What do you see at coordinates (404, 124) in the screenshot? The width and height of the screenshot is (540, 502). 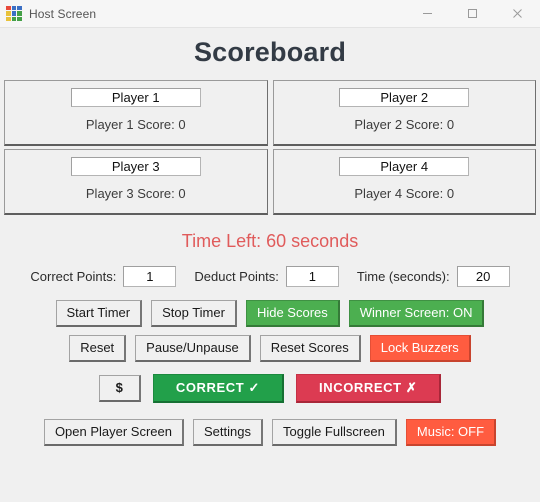 I see `player-2-score-label: Player 2 Score: 0` at bounding box center [404, 124].